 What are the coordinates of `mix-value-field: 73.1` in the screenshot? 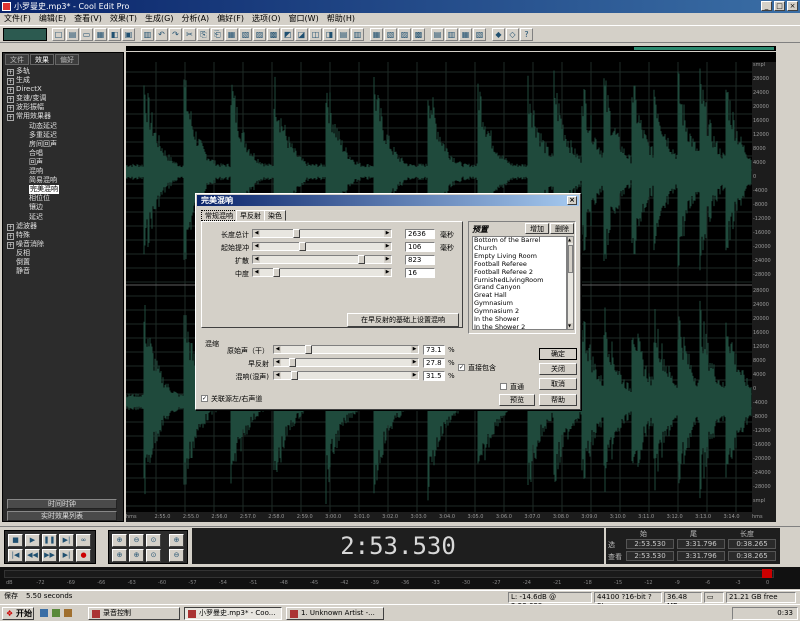 It's located at (434, 350).